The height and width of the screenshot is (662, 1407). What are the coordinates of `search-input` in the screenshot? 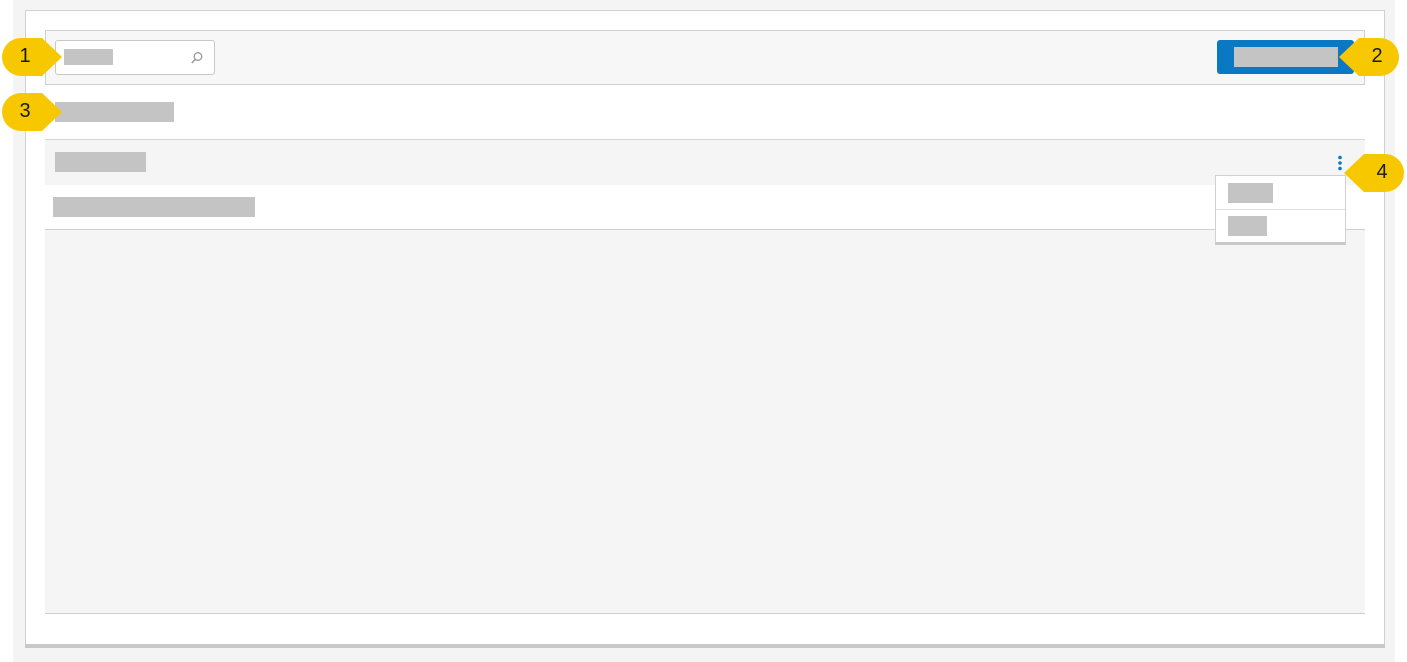 It's located at (135, 57).